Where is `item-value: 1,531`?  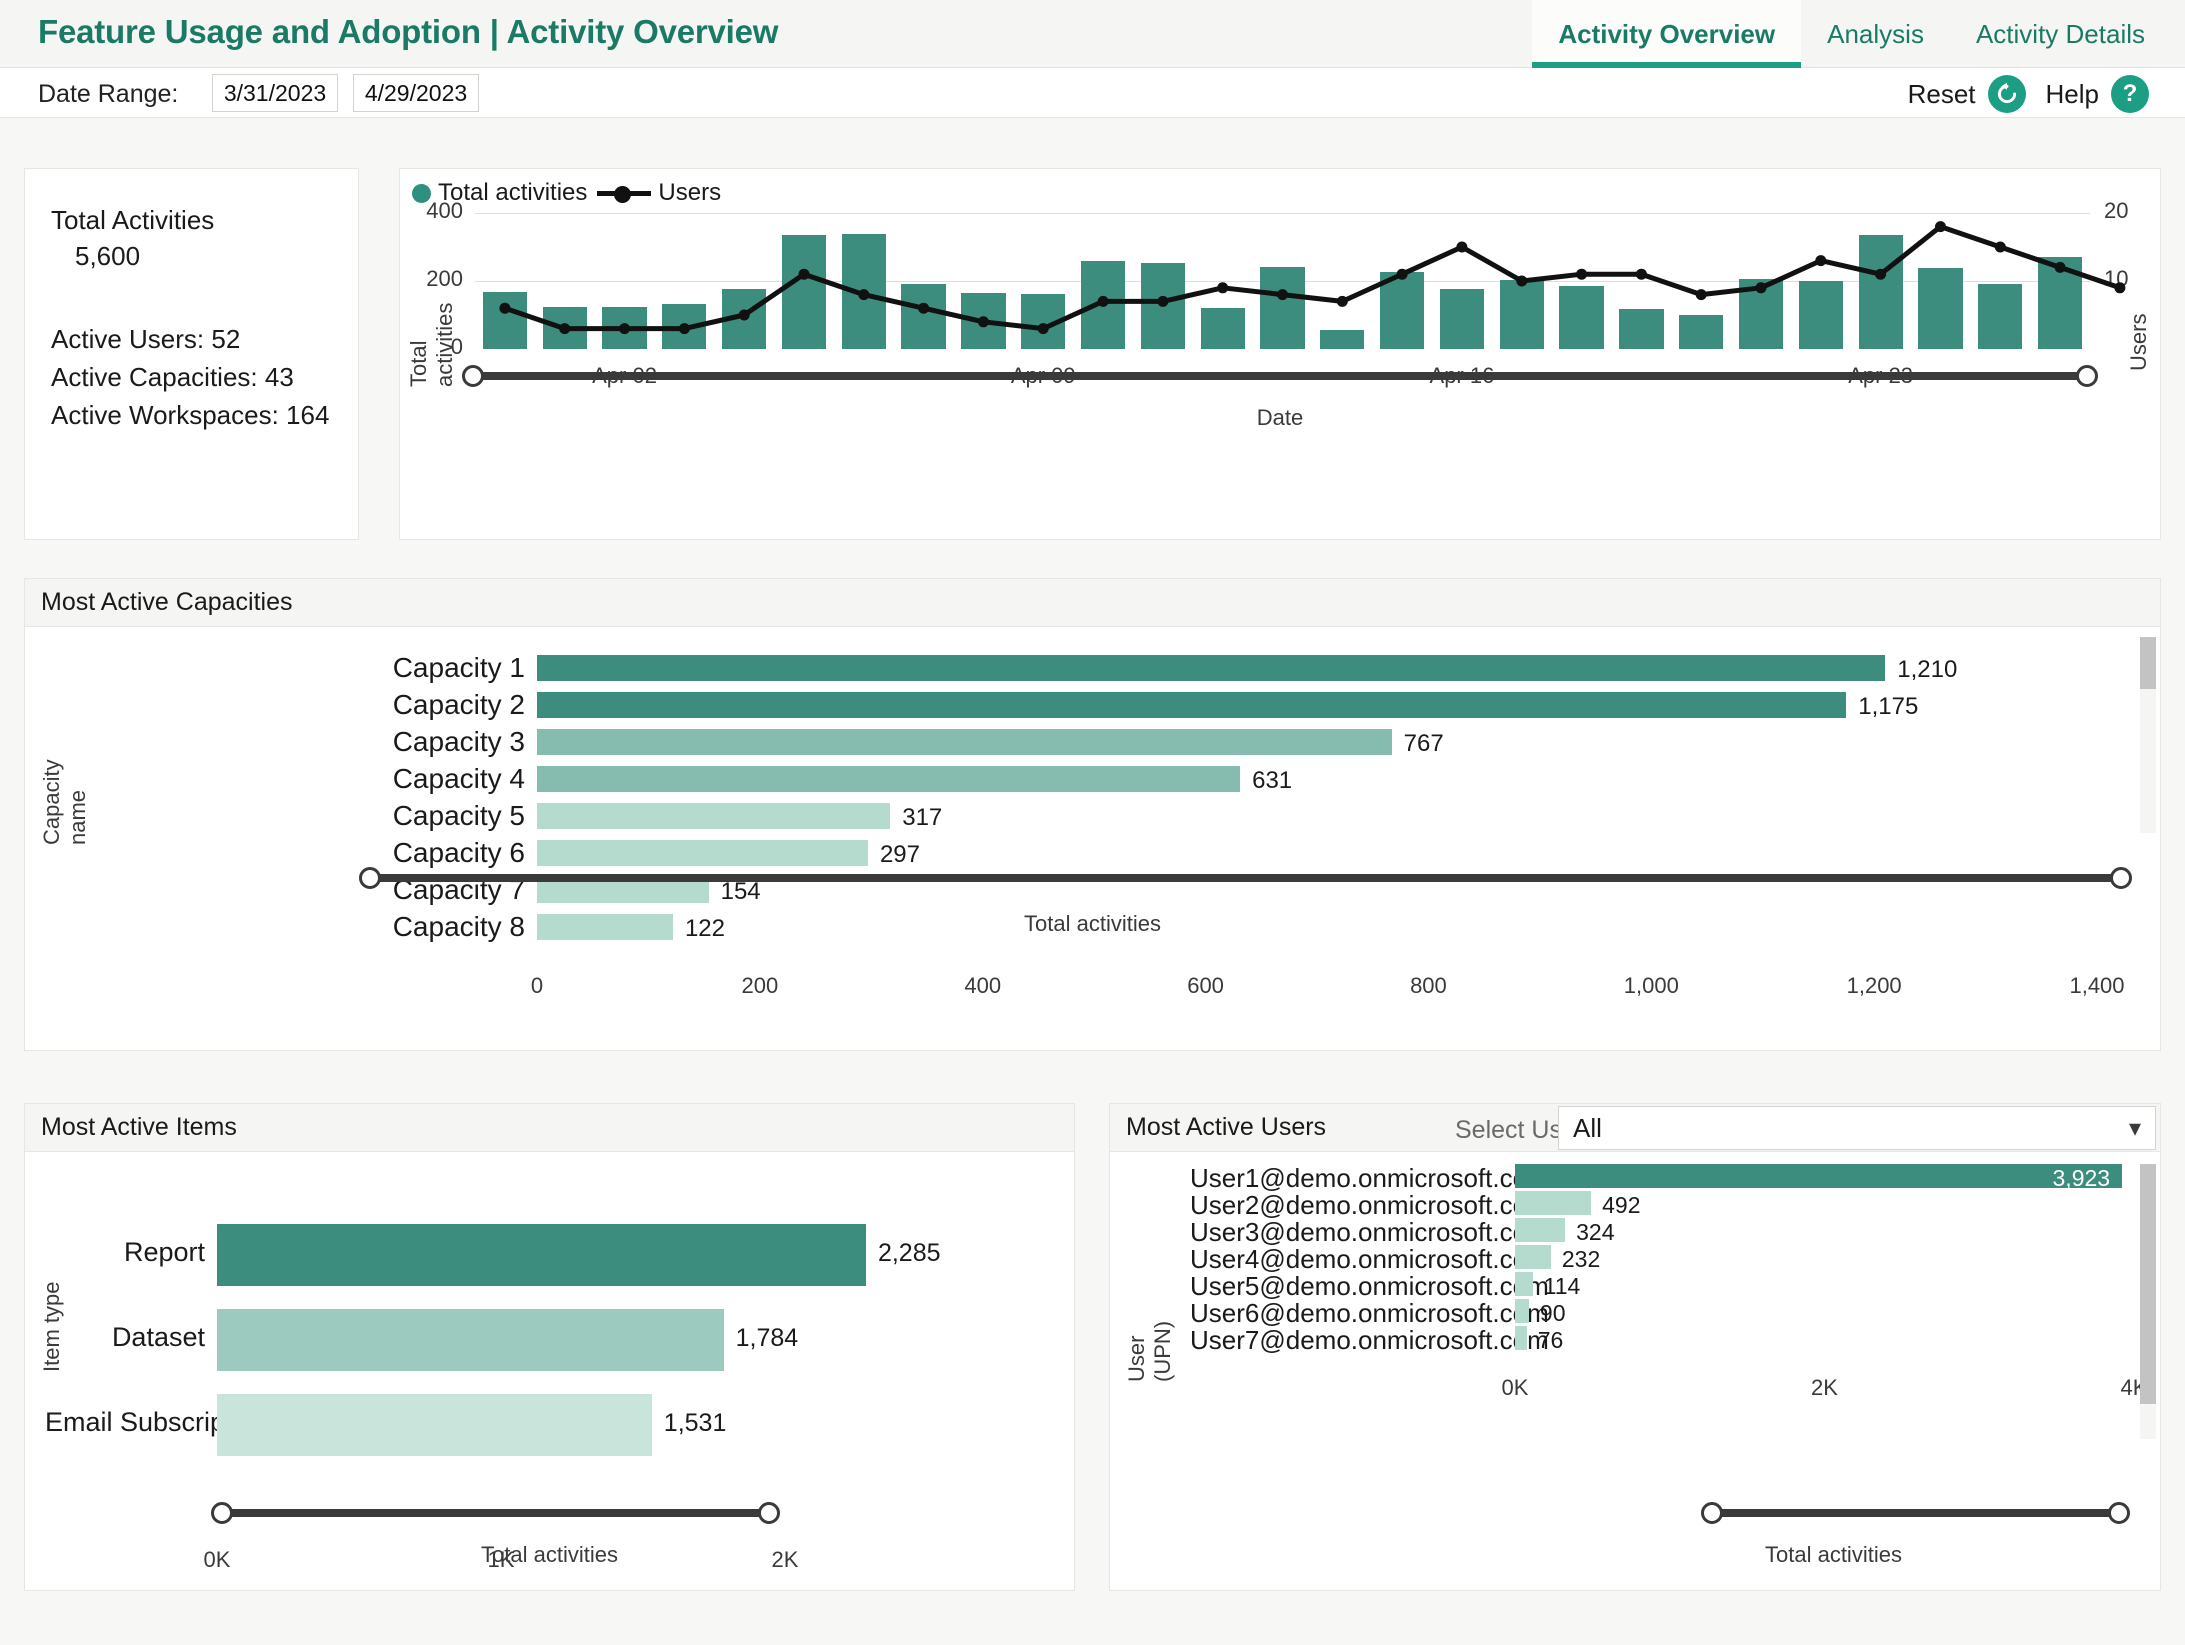
item-value: 1,531 is located at coordinates (695, 1423).